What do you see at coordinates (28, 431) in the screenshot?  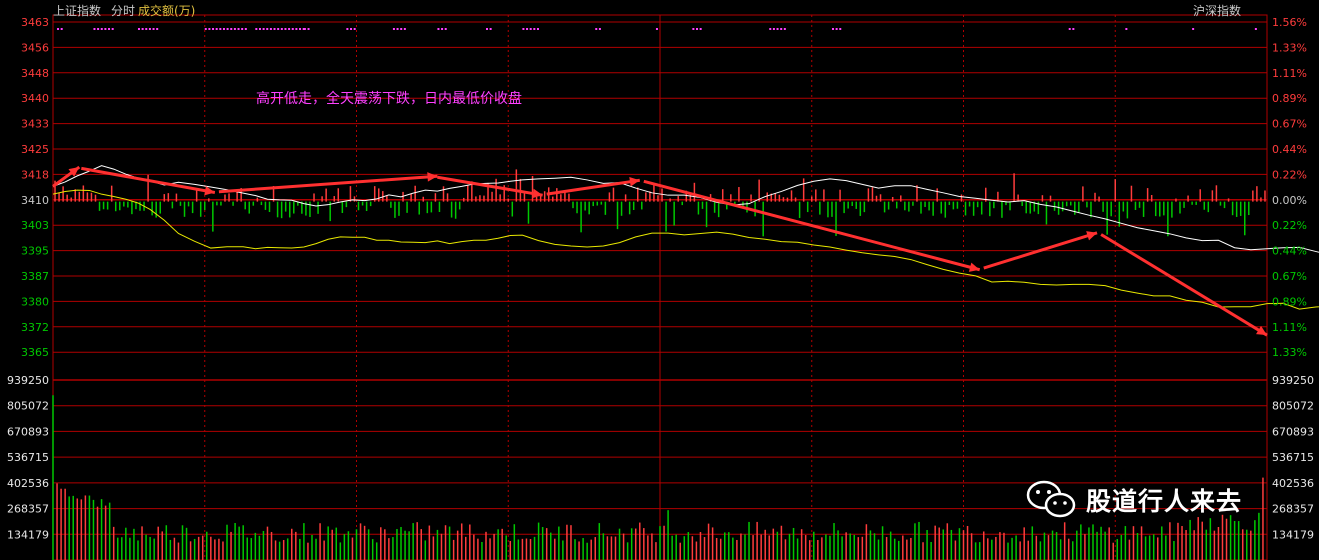 I see `volume-tick-label: 670893` at bounding box center [28, 431].